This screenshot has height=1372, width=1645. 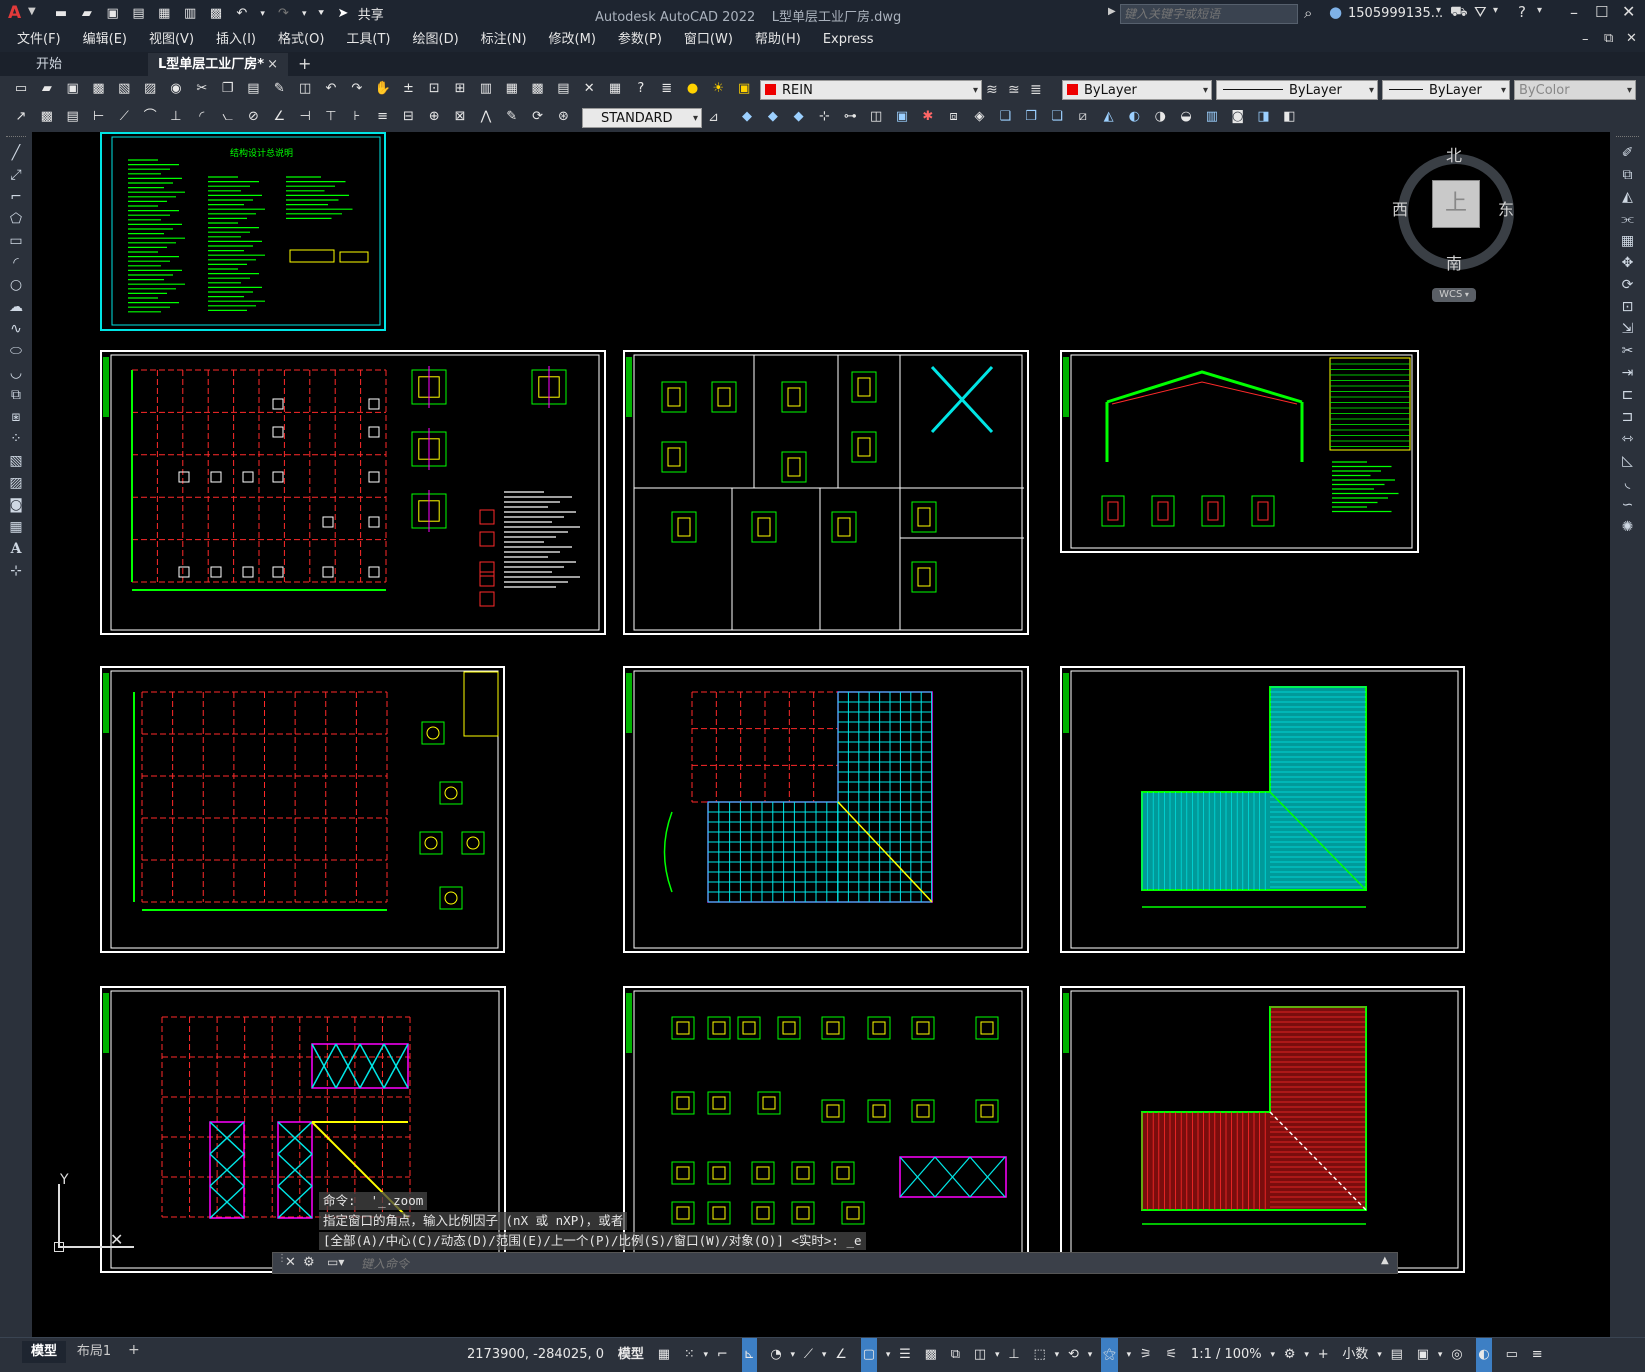 What do you see at coordinates (47, 89) in the screenshot?
I see `open-icon: ▰` at bounding box center [47, 89].